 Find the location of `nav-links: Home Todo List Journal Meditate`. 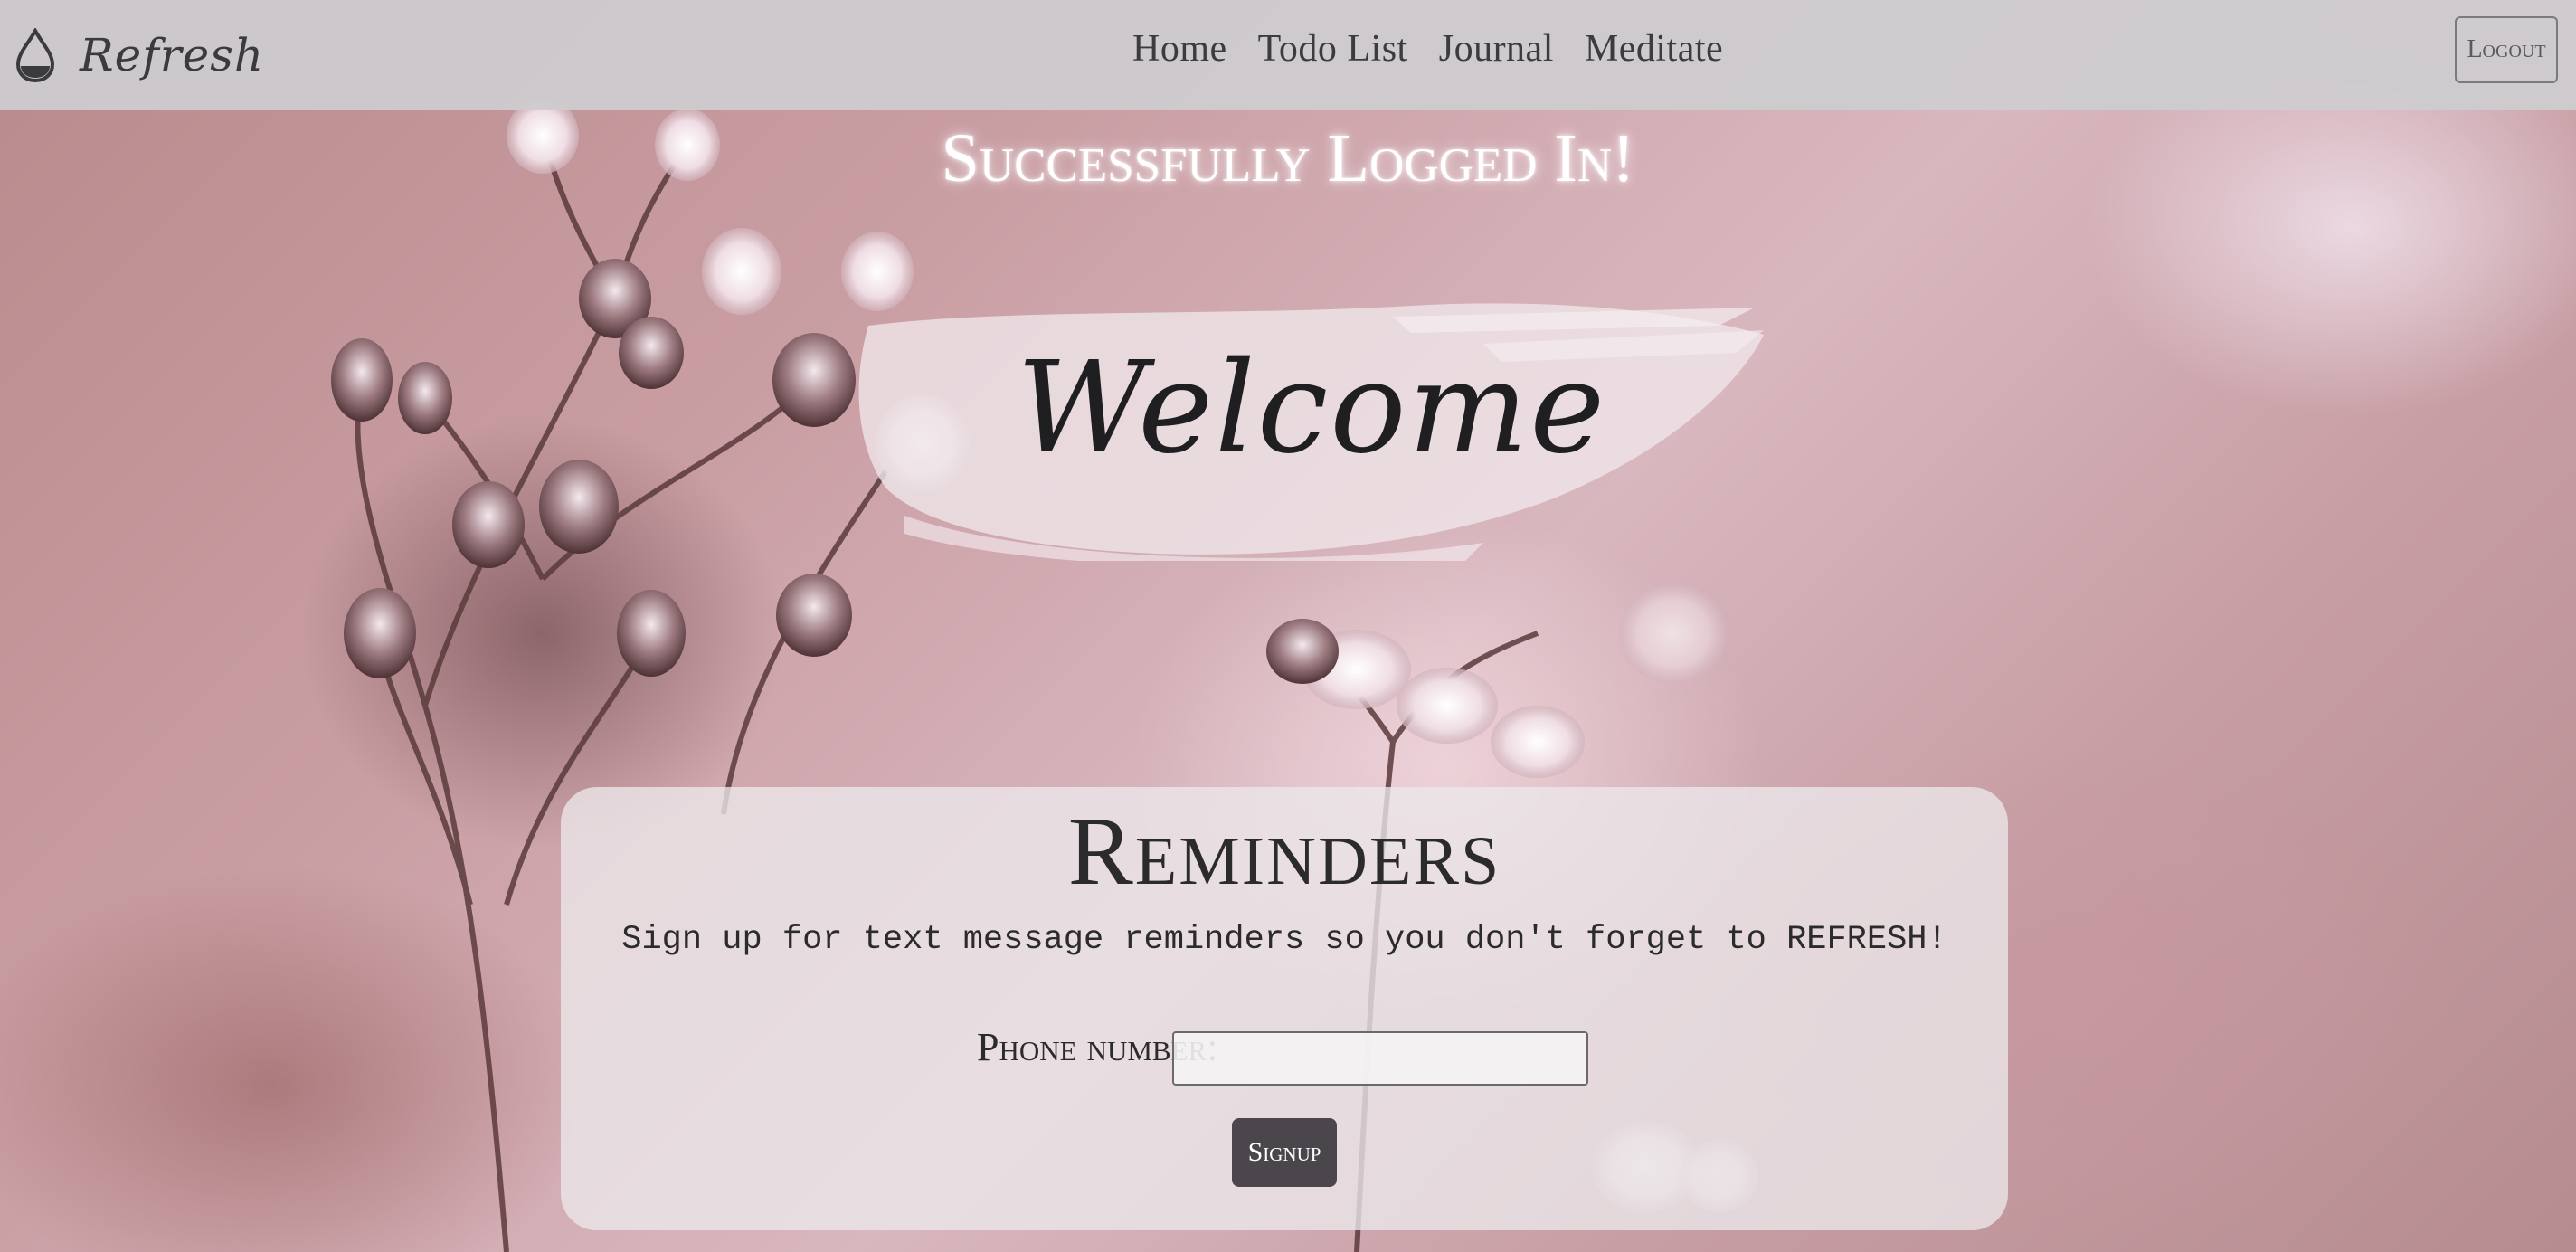

nav-links: Home Todo List Journal Meditate is located at coordinates (1427, 49).